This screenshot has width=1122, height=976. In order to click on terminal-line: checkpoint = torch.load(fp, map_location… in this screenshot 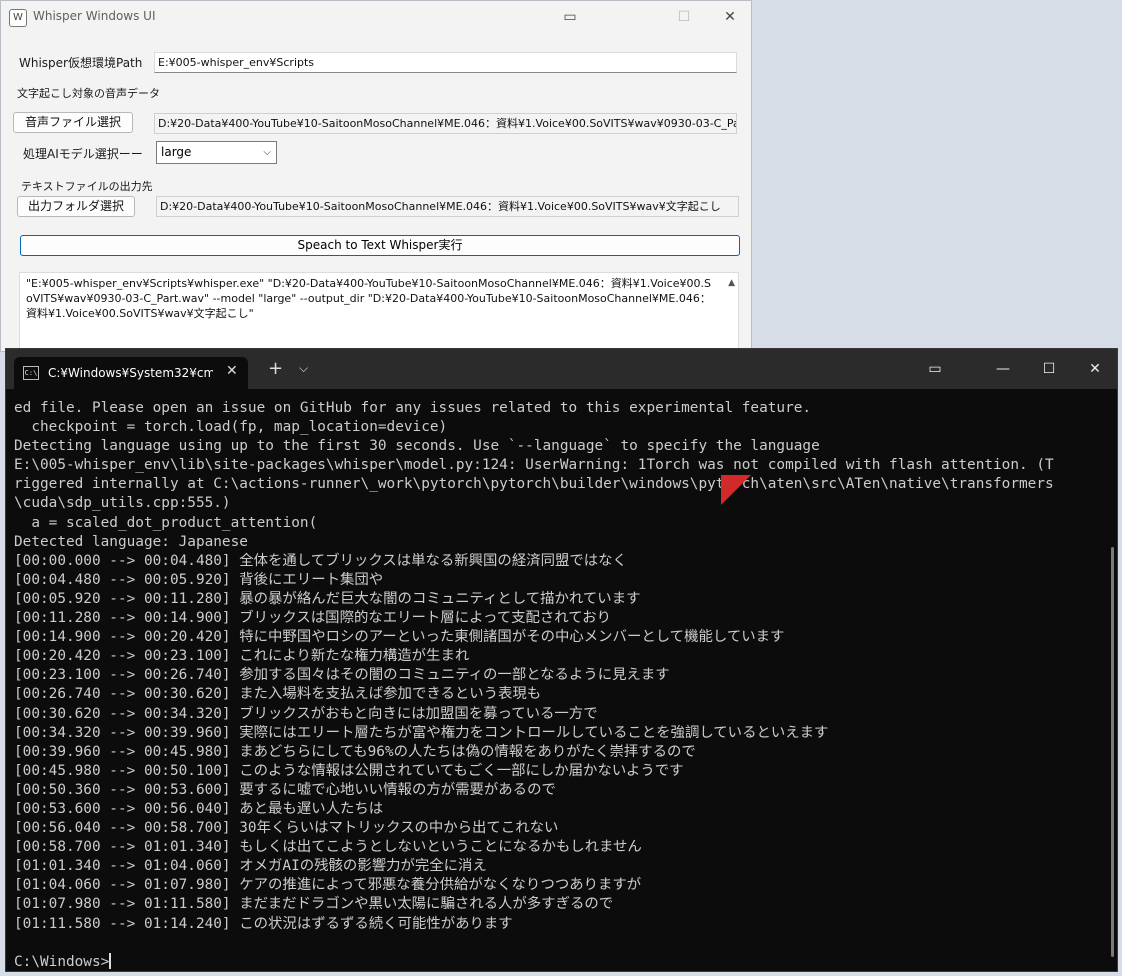, I will do `click(231, 427)`.